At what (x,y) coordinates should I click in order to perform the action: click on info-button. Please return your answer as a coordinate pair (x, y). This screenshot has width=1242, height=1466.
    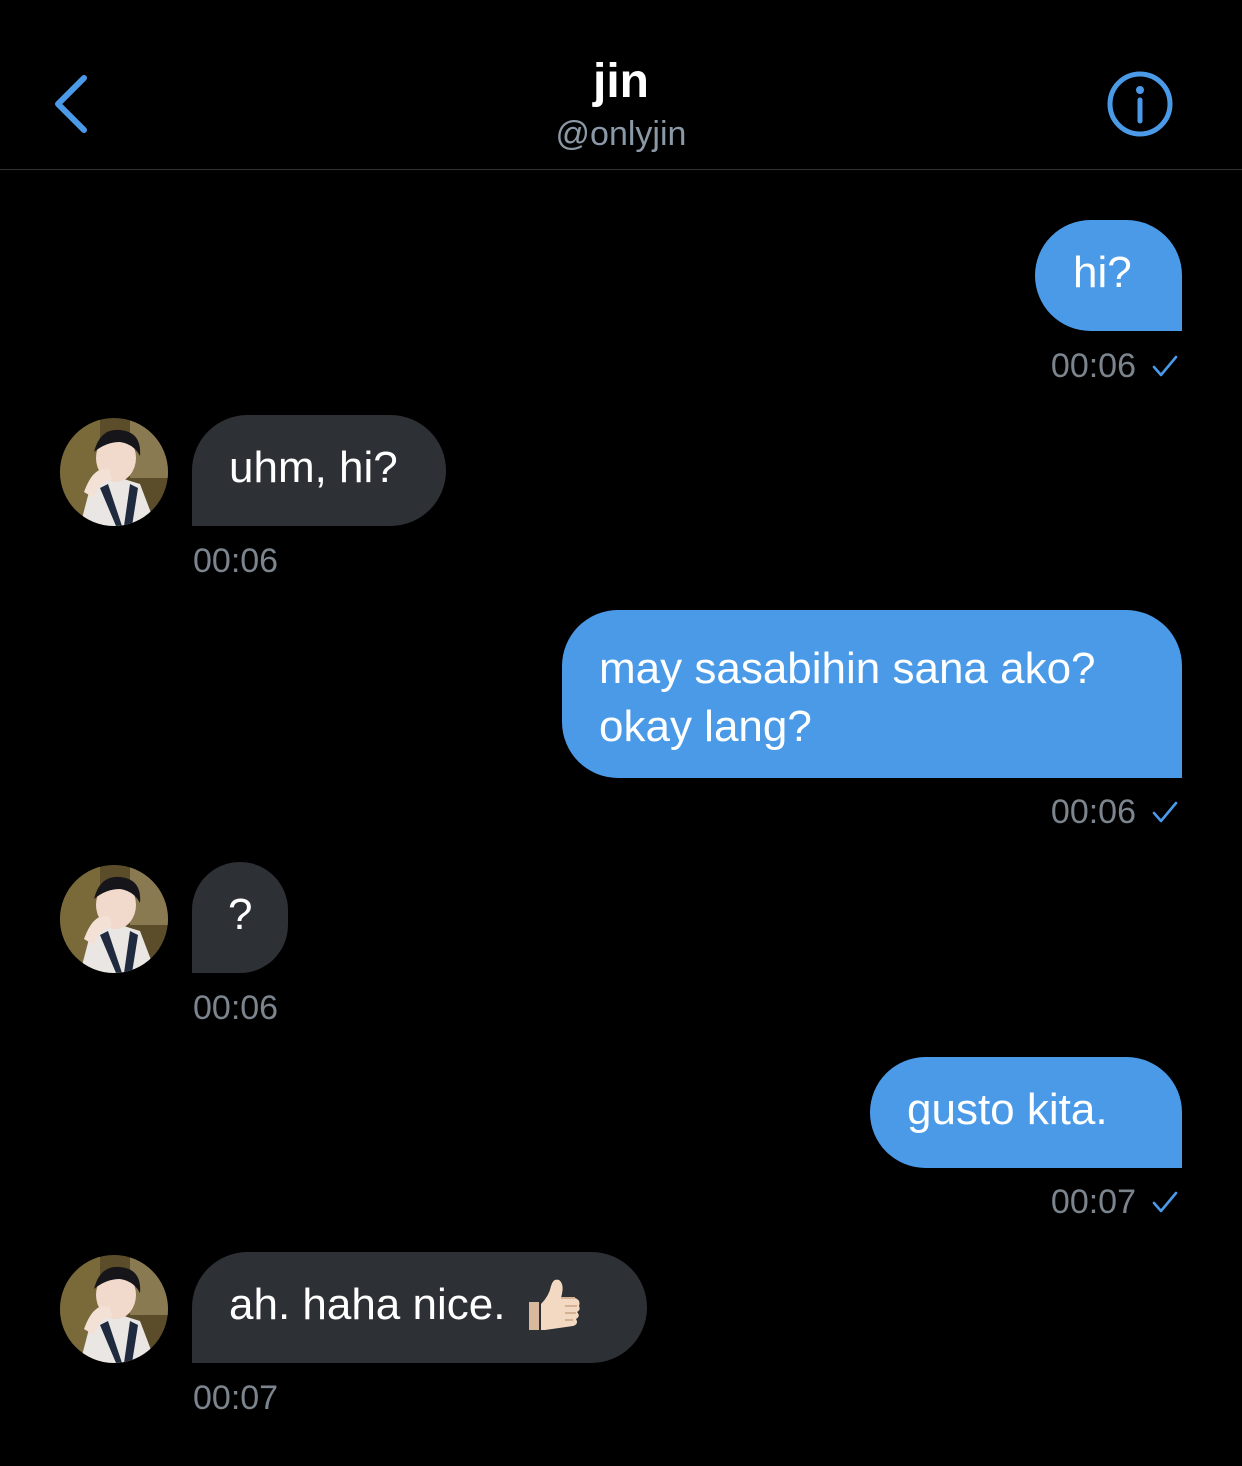
    Looking at the image, I should click on (1140, 104).